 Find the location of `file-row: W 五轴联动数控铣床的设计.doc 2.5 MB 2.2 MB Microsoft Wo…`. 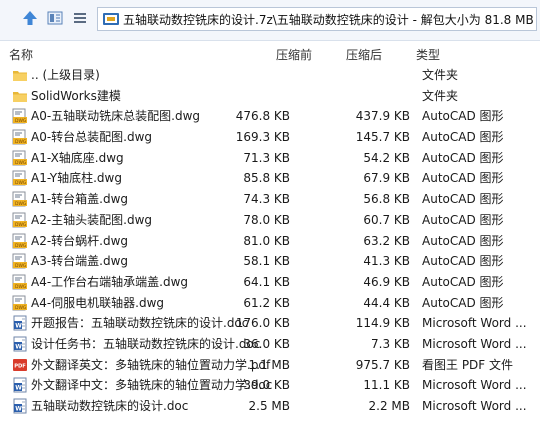

file-row: W 五轴联动数控铣床的设计.doc 2.5 MB 2.2 MB Microsoft Wo… is located at coordinates (270, 406).